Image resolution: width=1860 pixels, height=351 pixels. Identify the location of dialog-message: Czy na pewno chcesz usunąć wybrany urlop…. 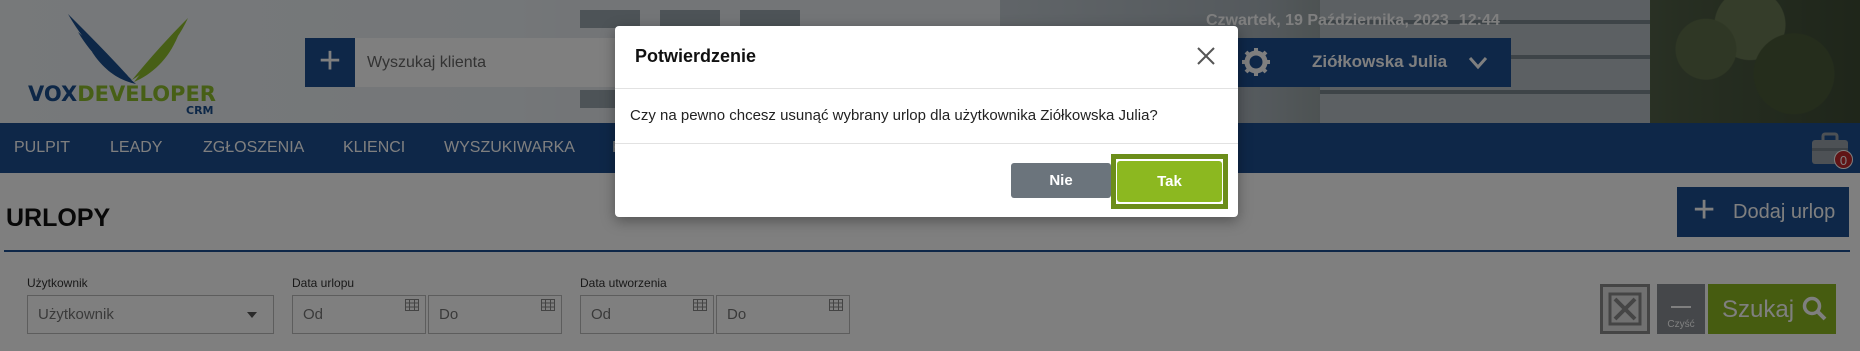
(894, 115).